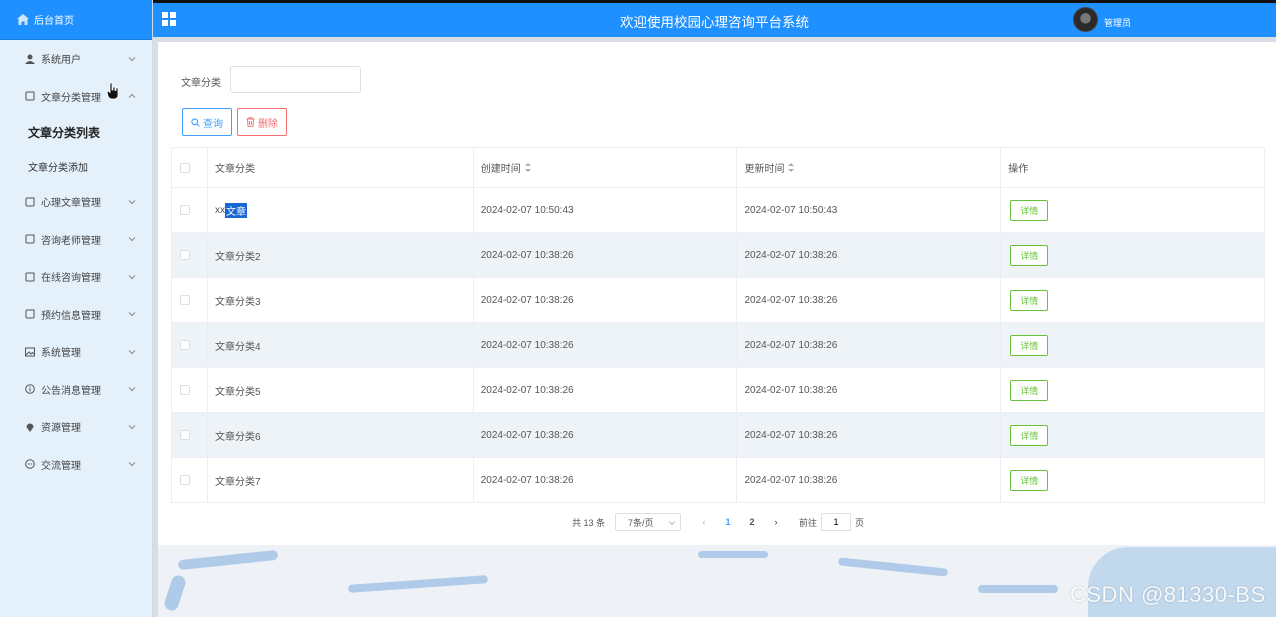  I want to click on sidebar-item-article-category: 文章分类管理, so click(76, 97).